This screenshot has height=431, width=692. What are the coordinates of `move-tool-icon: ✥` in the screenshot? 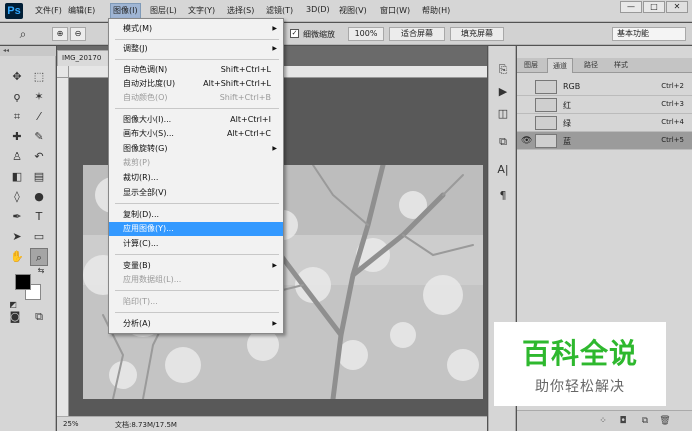 It's located at (17, 77).